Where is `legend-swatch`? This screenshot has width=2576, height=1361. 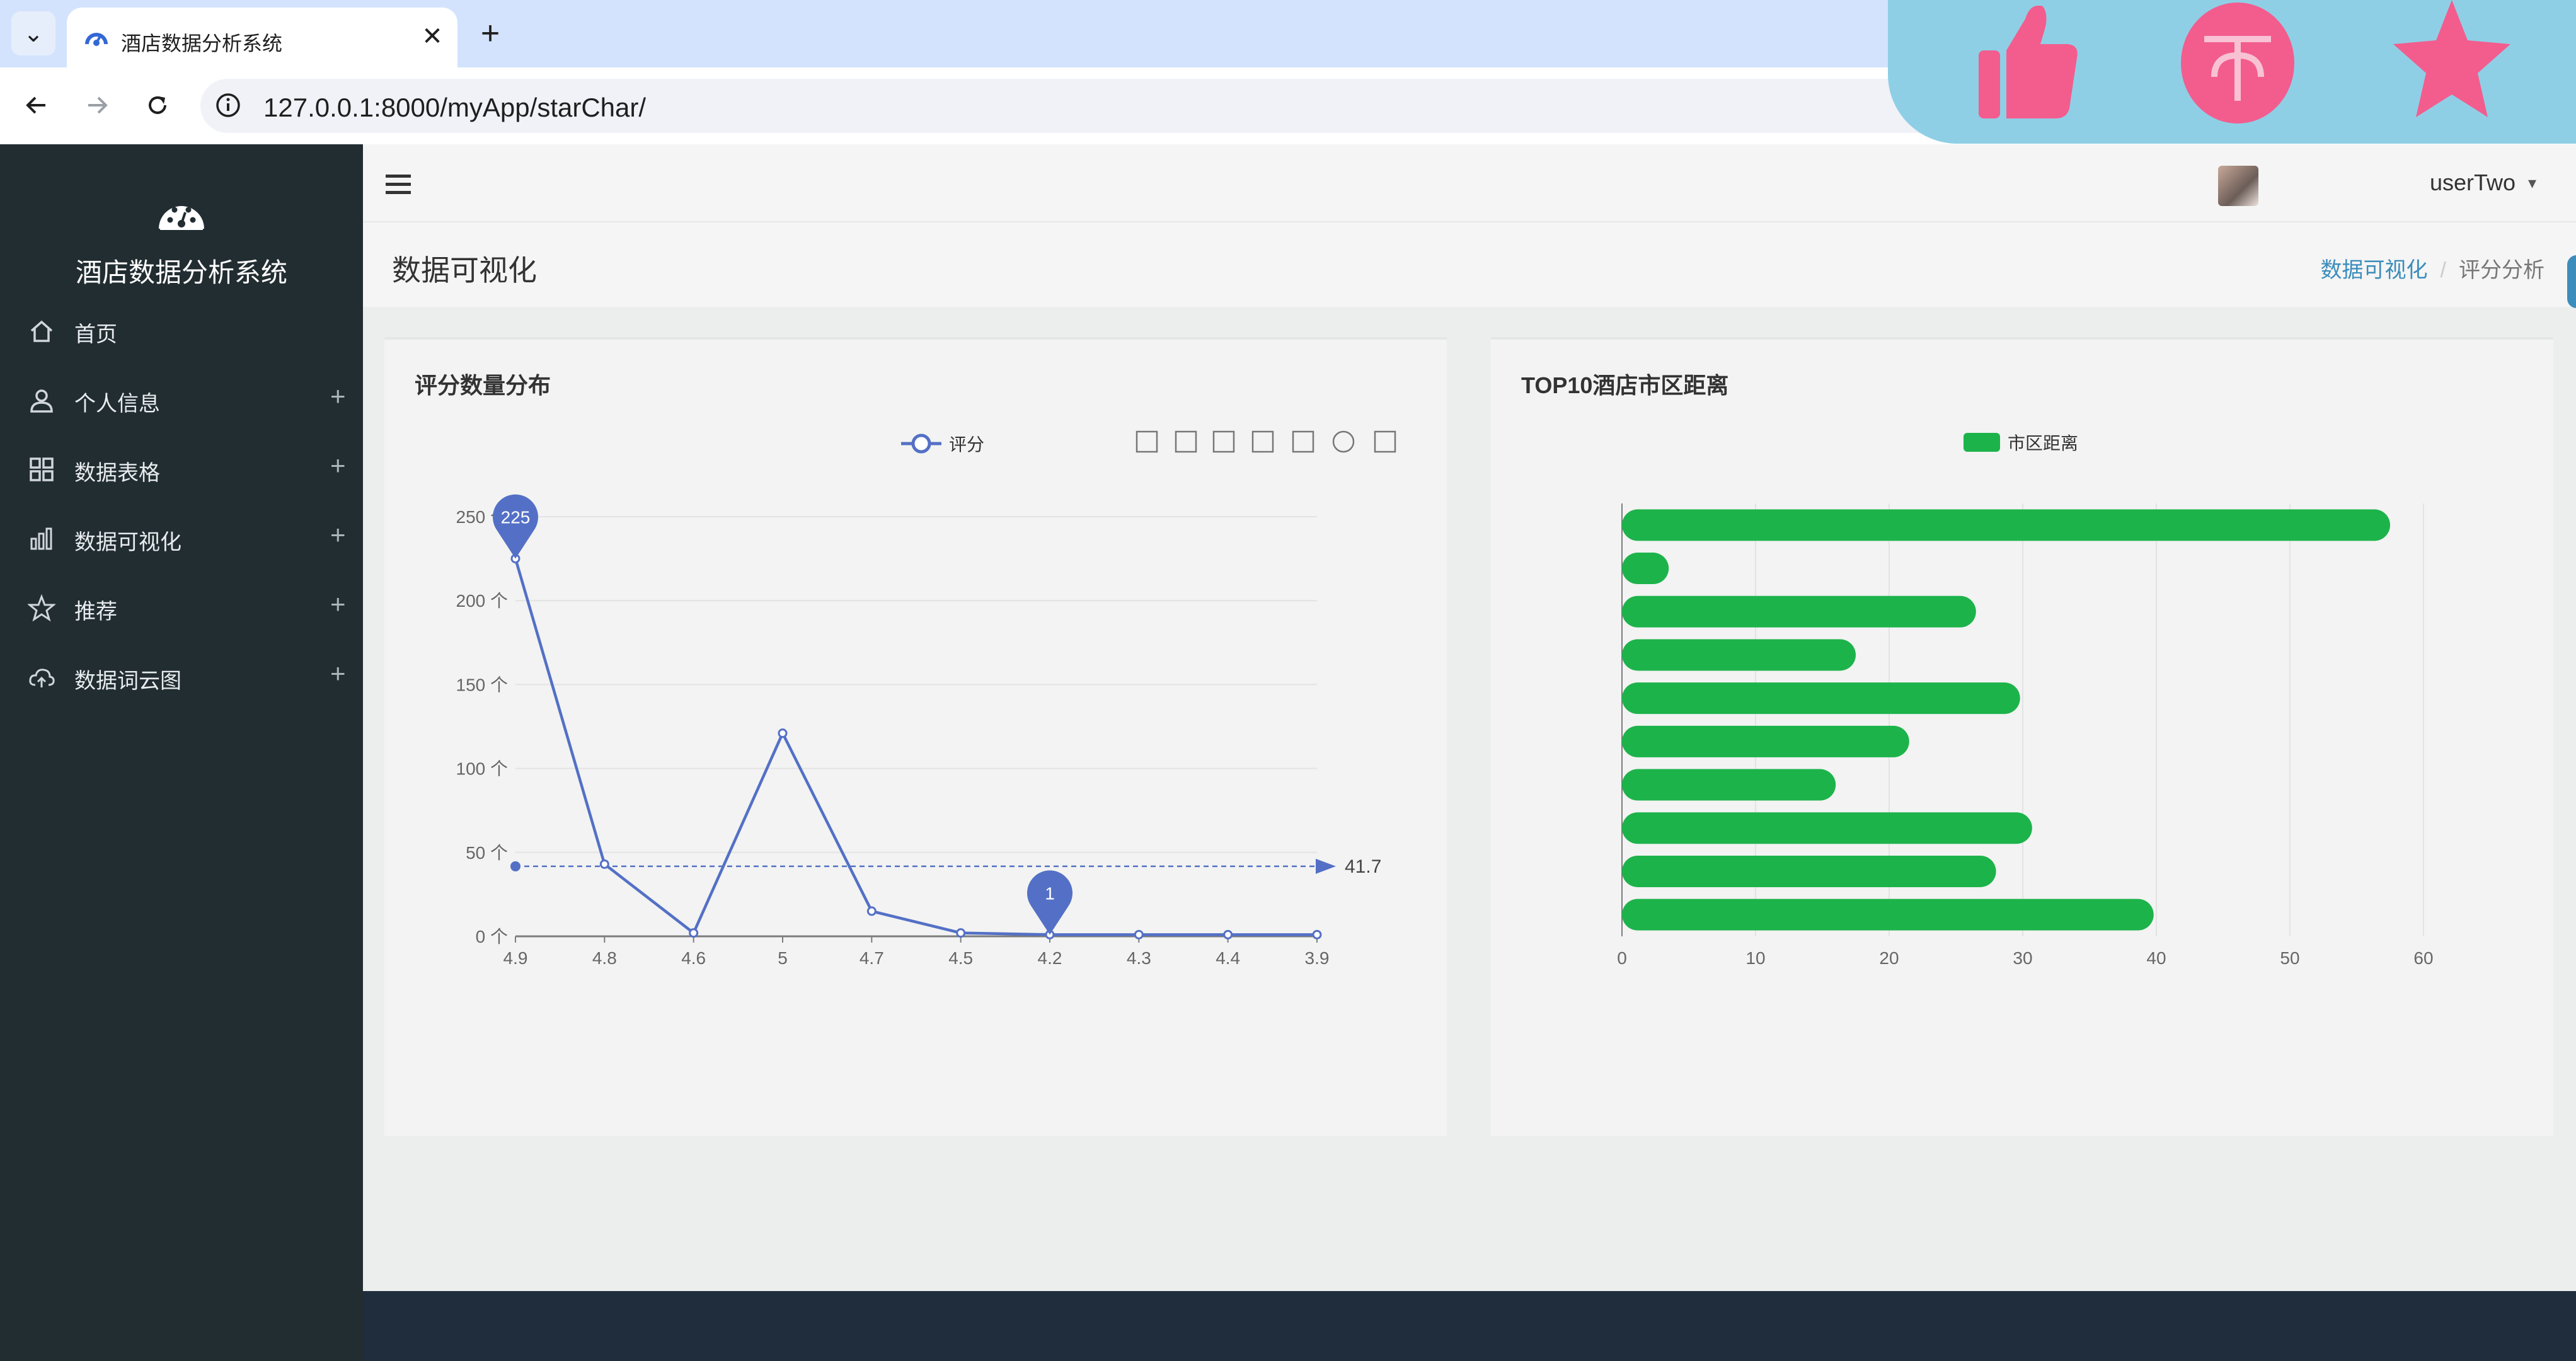
legend-swatch is located at coordinates (1982, 442).